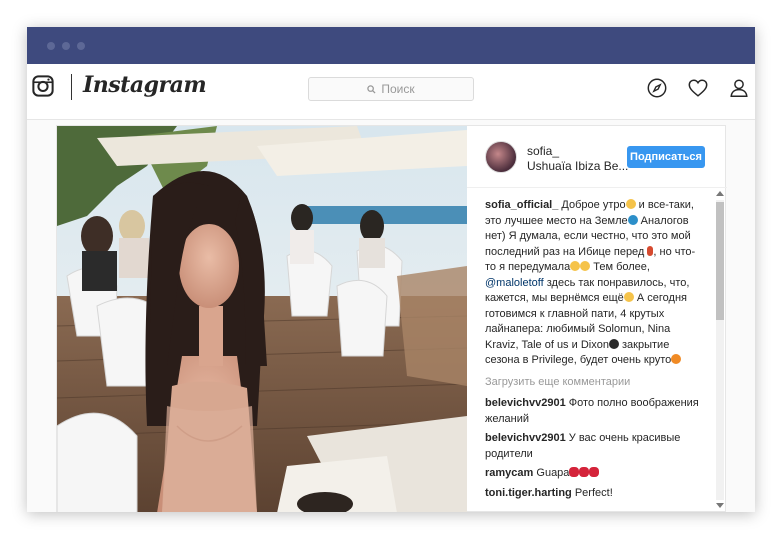 This screenshot has height=539, width=782. Describe the element at coordinates (371, 89) in the screenshot. I see `search-icon` at that location.